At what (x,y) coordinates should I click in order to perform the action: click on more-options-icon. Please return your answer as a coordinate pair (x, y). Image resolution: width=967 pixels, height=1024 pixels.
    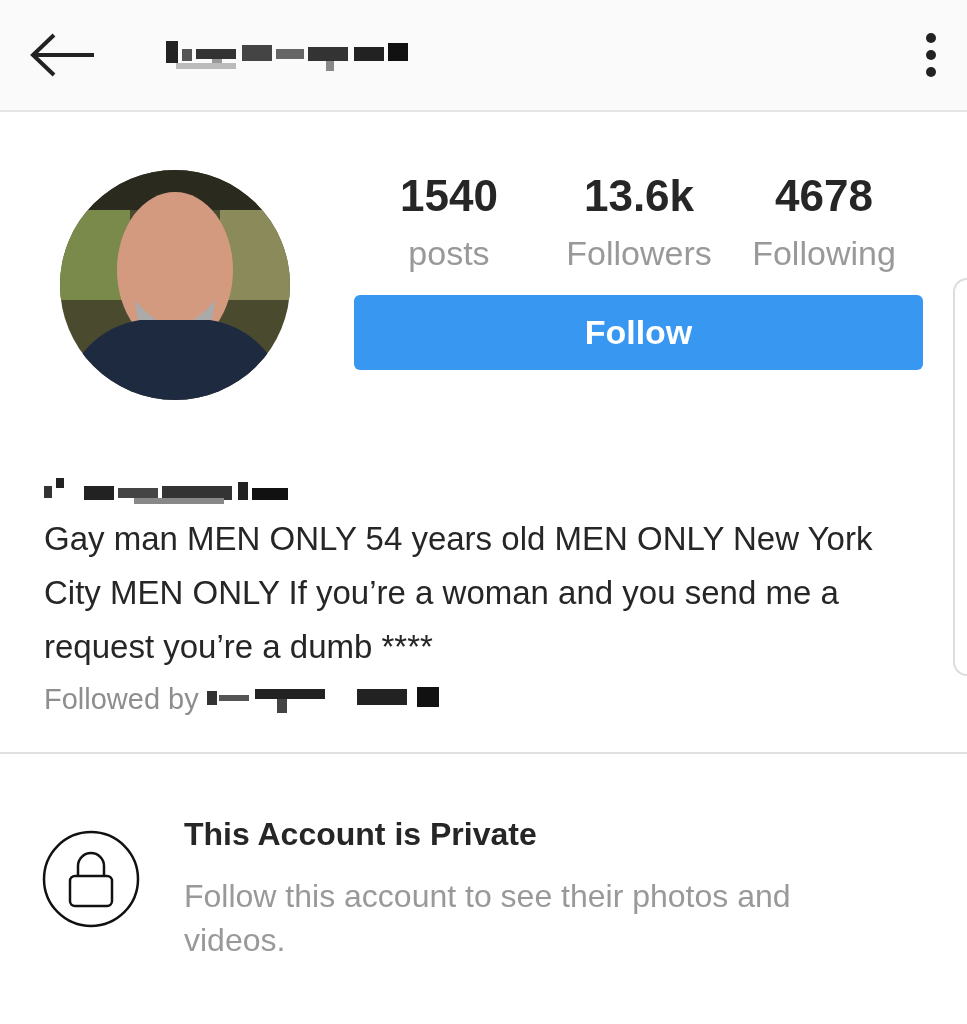
    Looking at the image, I should click on (931, 55).